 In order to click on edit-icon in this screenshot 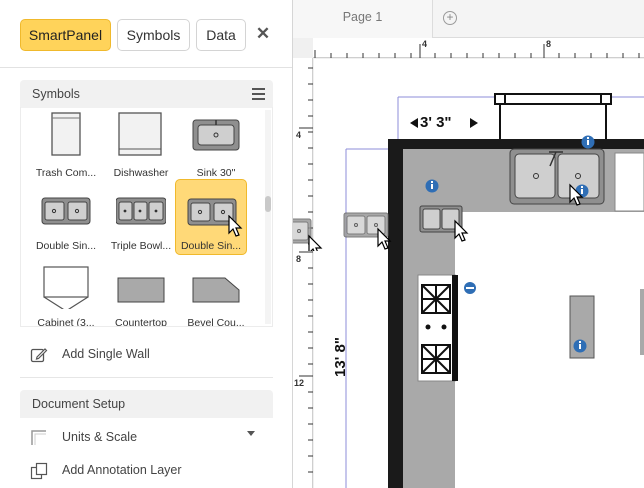, I will do `click(39, 355)`.